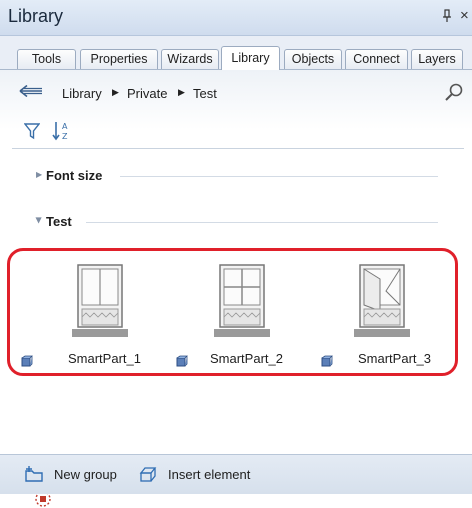  What do you see at coordinates (104, 358) in the screenshot?
I see `item-label: SmartPart_1` at bounding box center [104, 358].